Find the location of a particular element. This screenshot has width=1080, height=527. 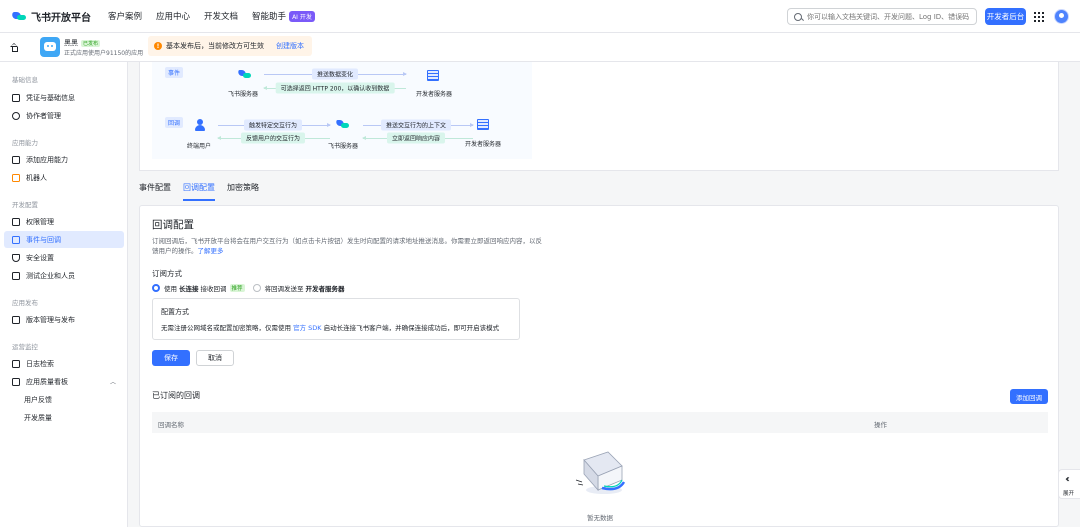

add-callback-button: 添加回调 is located at coordinates (1029, 396).